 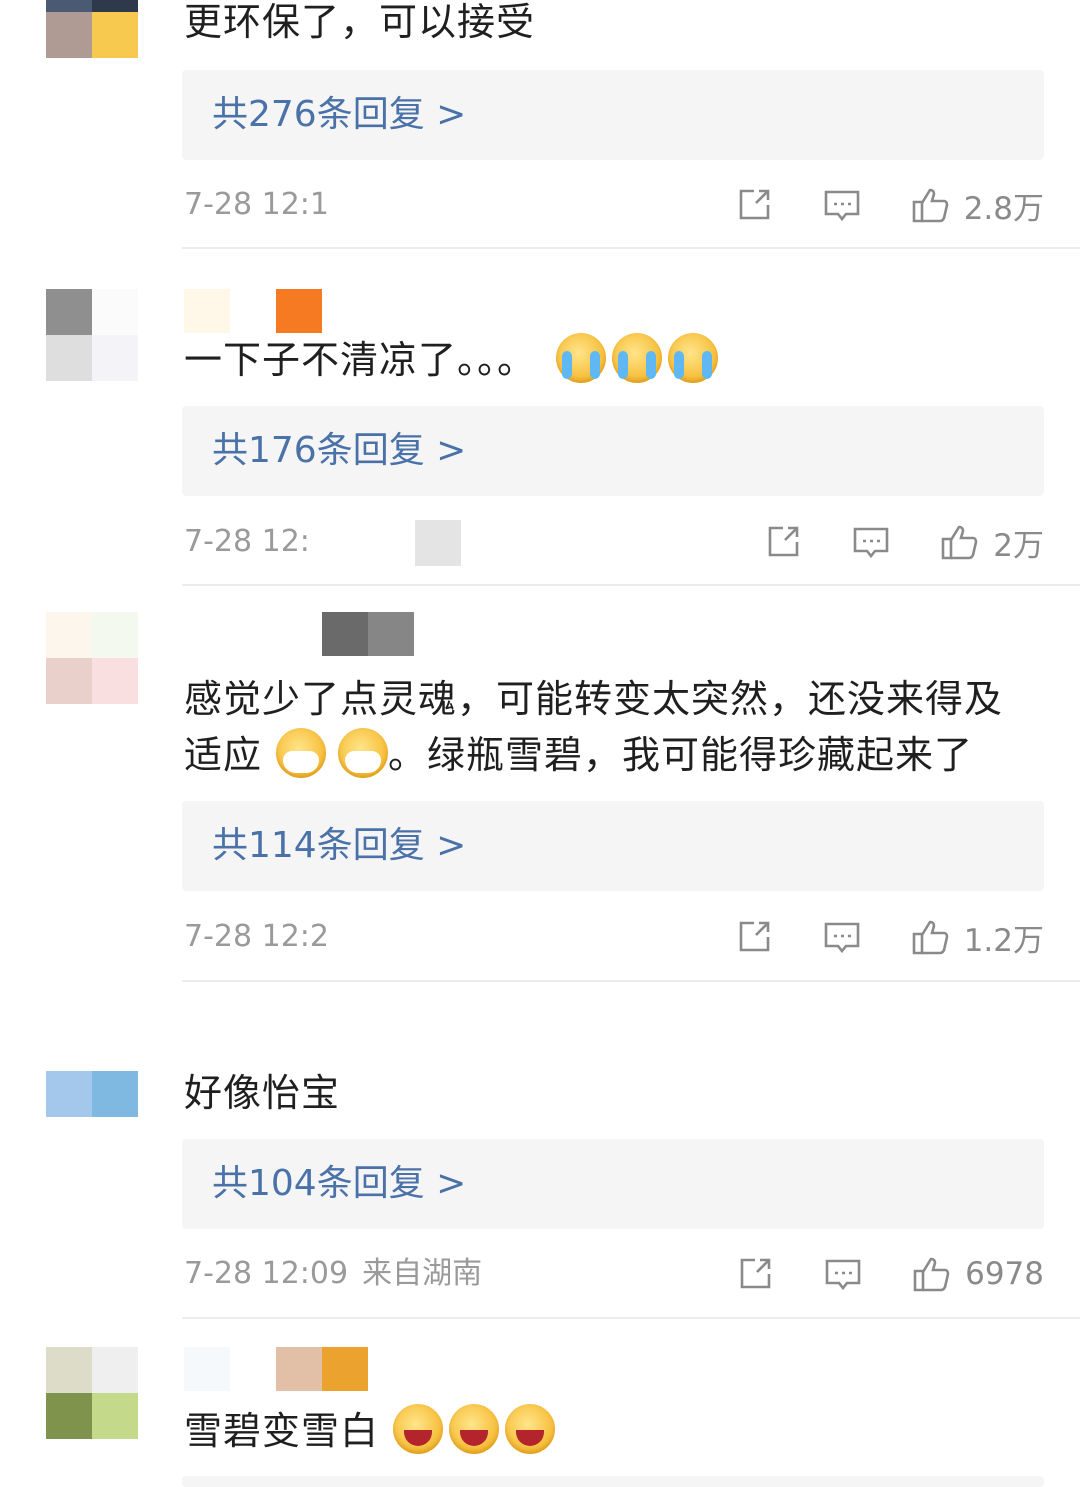 What do you see at coordinates (266, 1273) in the screenshot?
I see `comment-time: 7-28 12:09` at bounding box center [266, 1273].